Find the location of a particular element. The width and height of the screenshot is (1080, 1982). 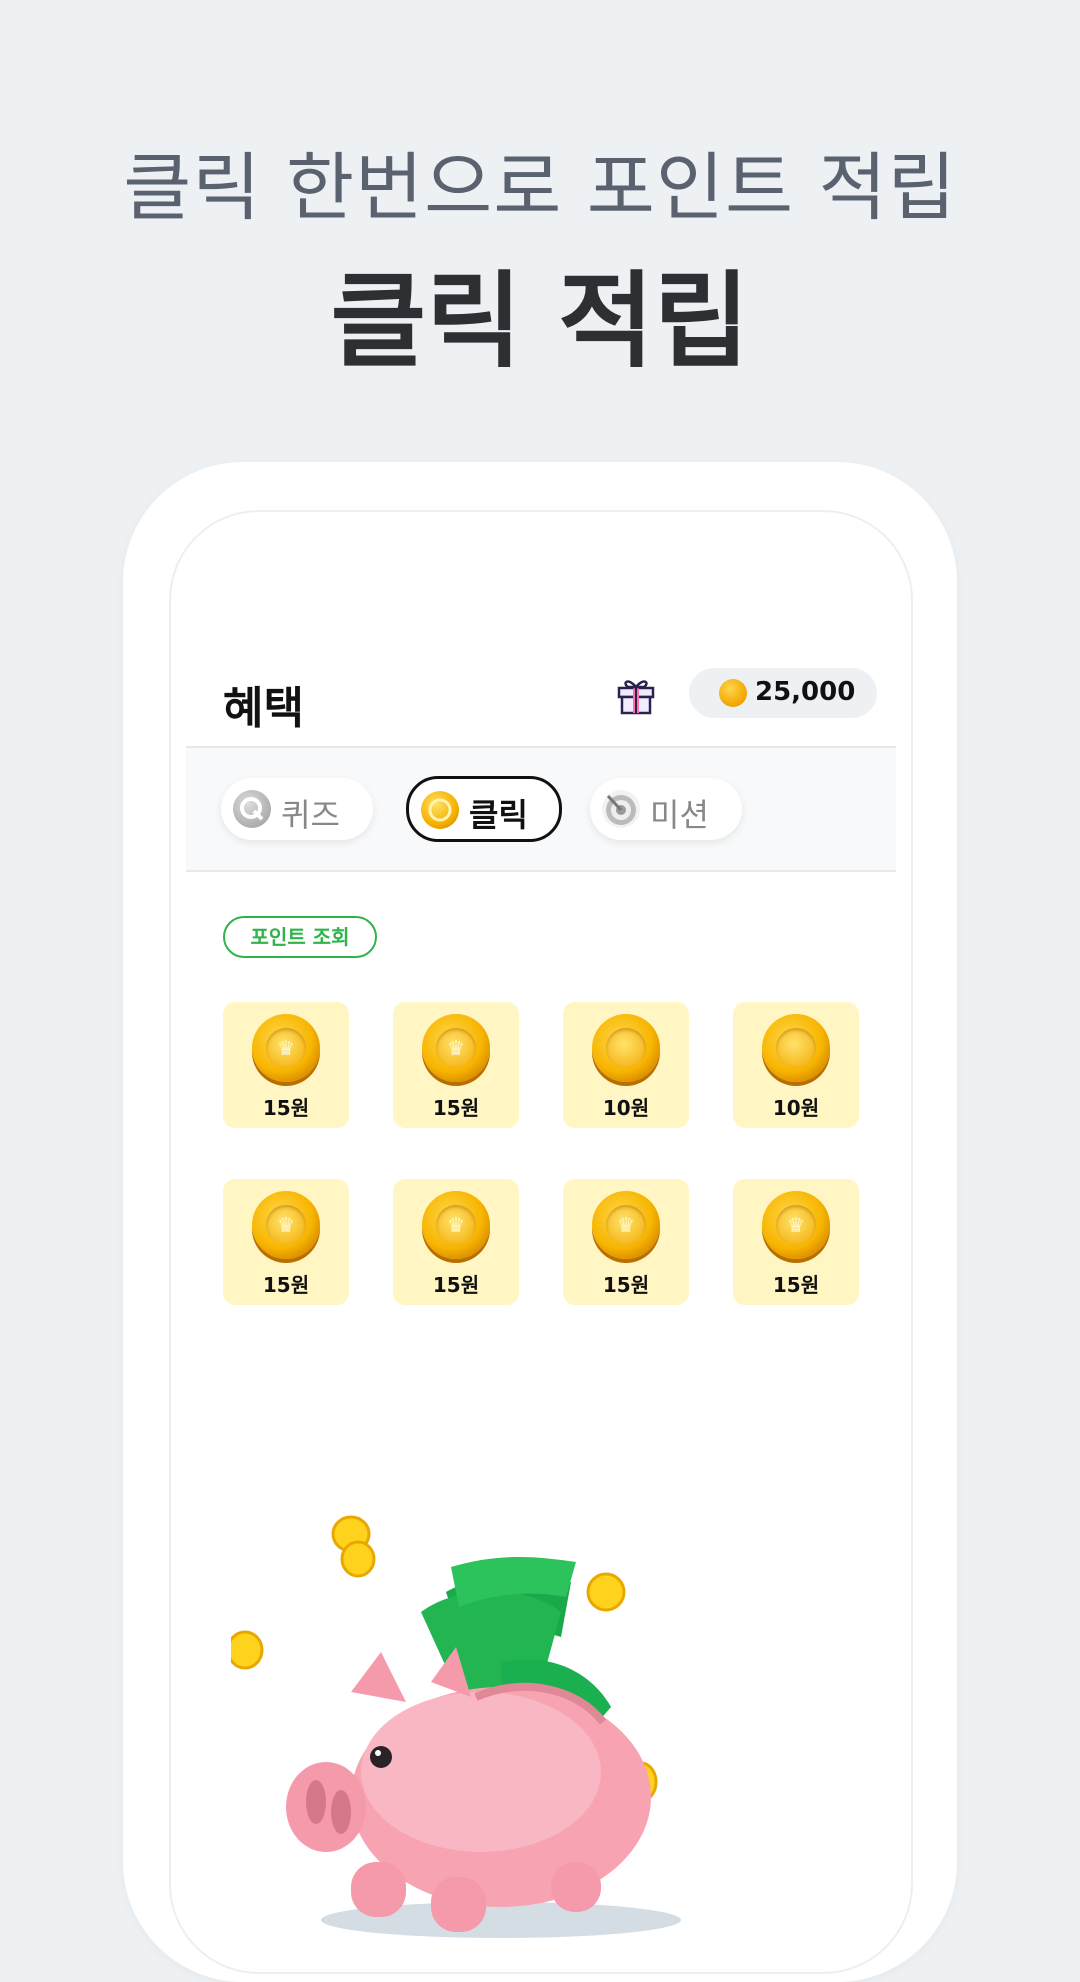

tab-label: 클릭 is located at coordinates (498, 815).